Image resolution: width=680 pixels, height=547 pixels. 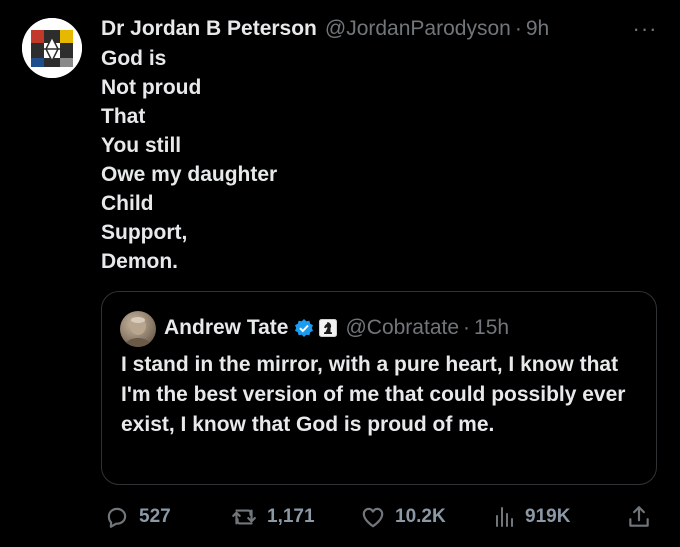 I want to click on quoted-tweet-timestamp: 15h, so click(x=491, y=328).